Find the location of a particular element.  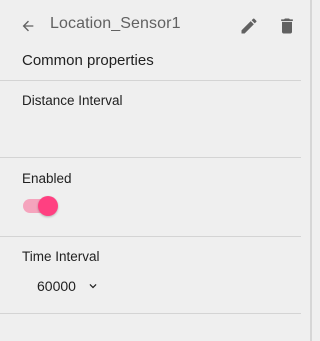

edit-button is located at coordinates (249, 26).